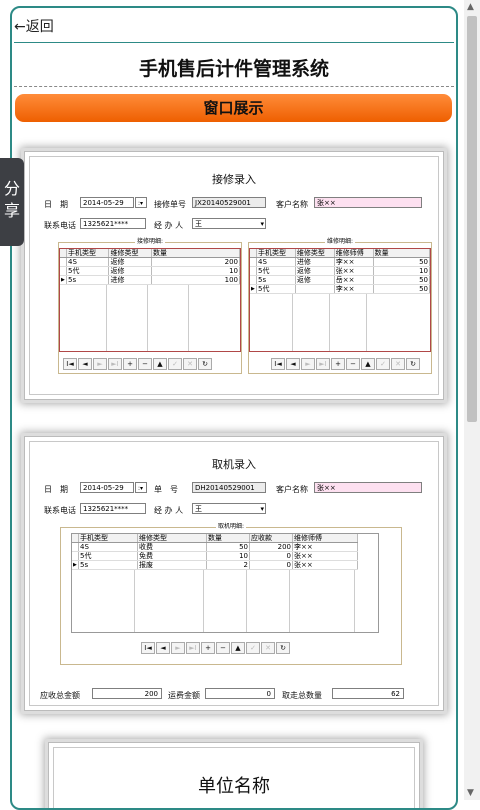 The height and width of the screenshot is (810, 480). I want to click on shipping-field: 0, so click(240, 693).